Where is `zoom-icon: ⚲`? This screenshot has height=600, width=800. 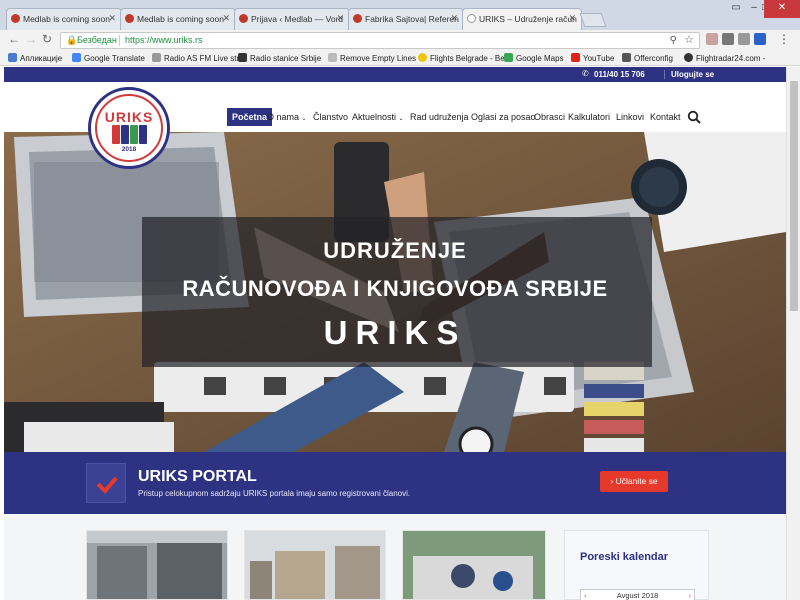 zoom-icon: ⚲ is located at coordinates (673, 40).